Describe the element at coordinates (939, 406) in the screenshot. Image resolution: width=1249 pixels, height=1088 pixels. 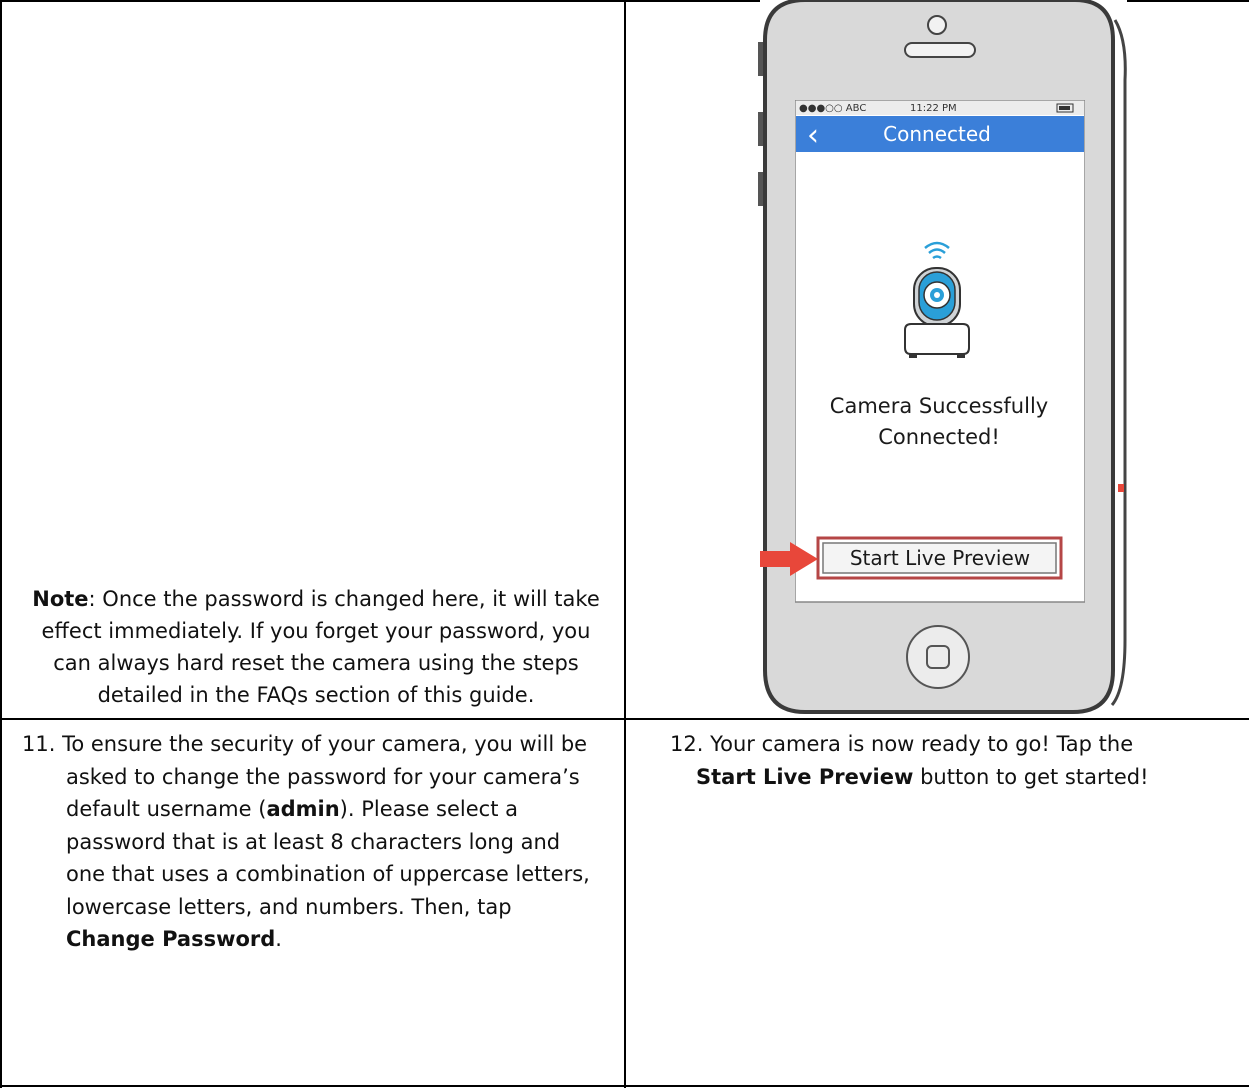
I see `success-message-line1: Camera Successfully` at that location.